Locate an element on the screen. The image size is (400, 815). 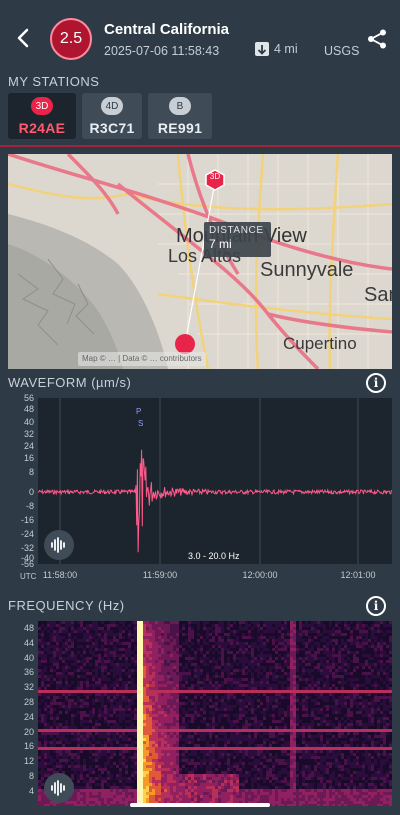
stations-heading: MY STATIONS is located at coordinates (54, 81).